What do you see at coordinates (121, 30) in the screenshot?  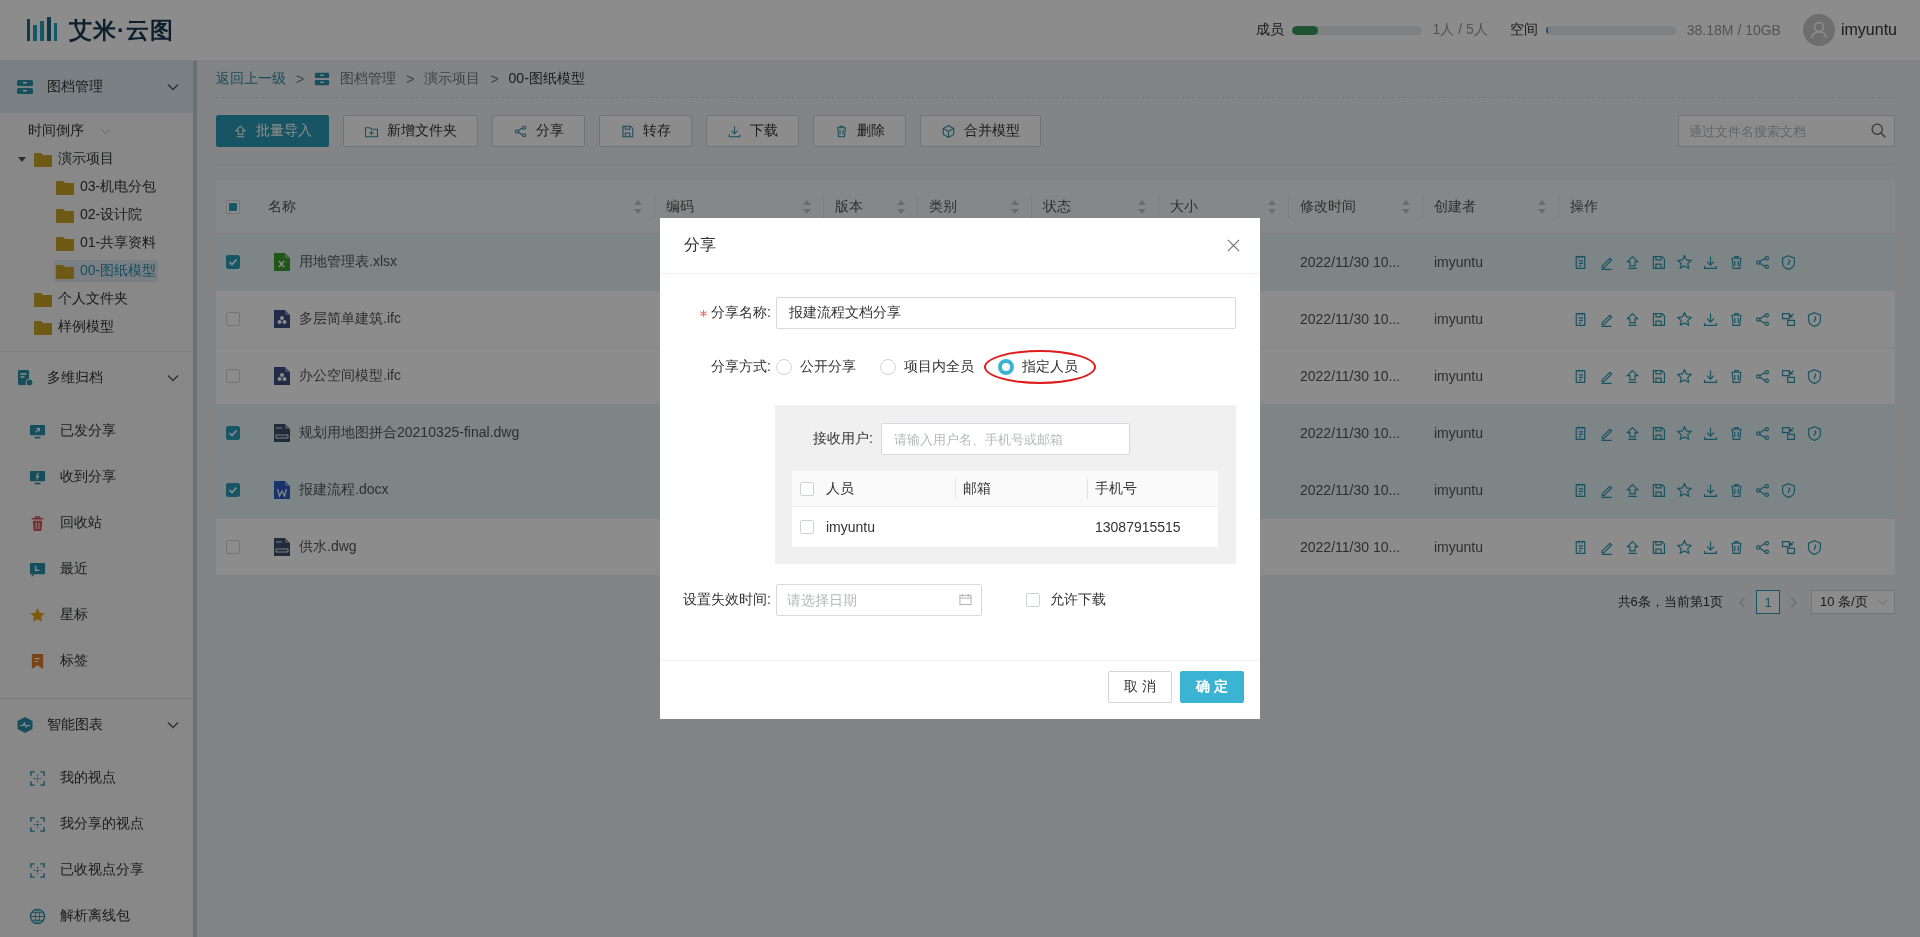 I see `logo-text: 艾米·云图` at bounding box center [121, 30].